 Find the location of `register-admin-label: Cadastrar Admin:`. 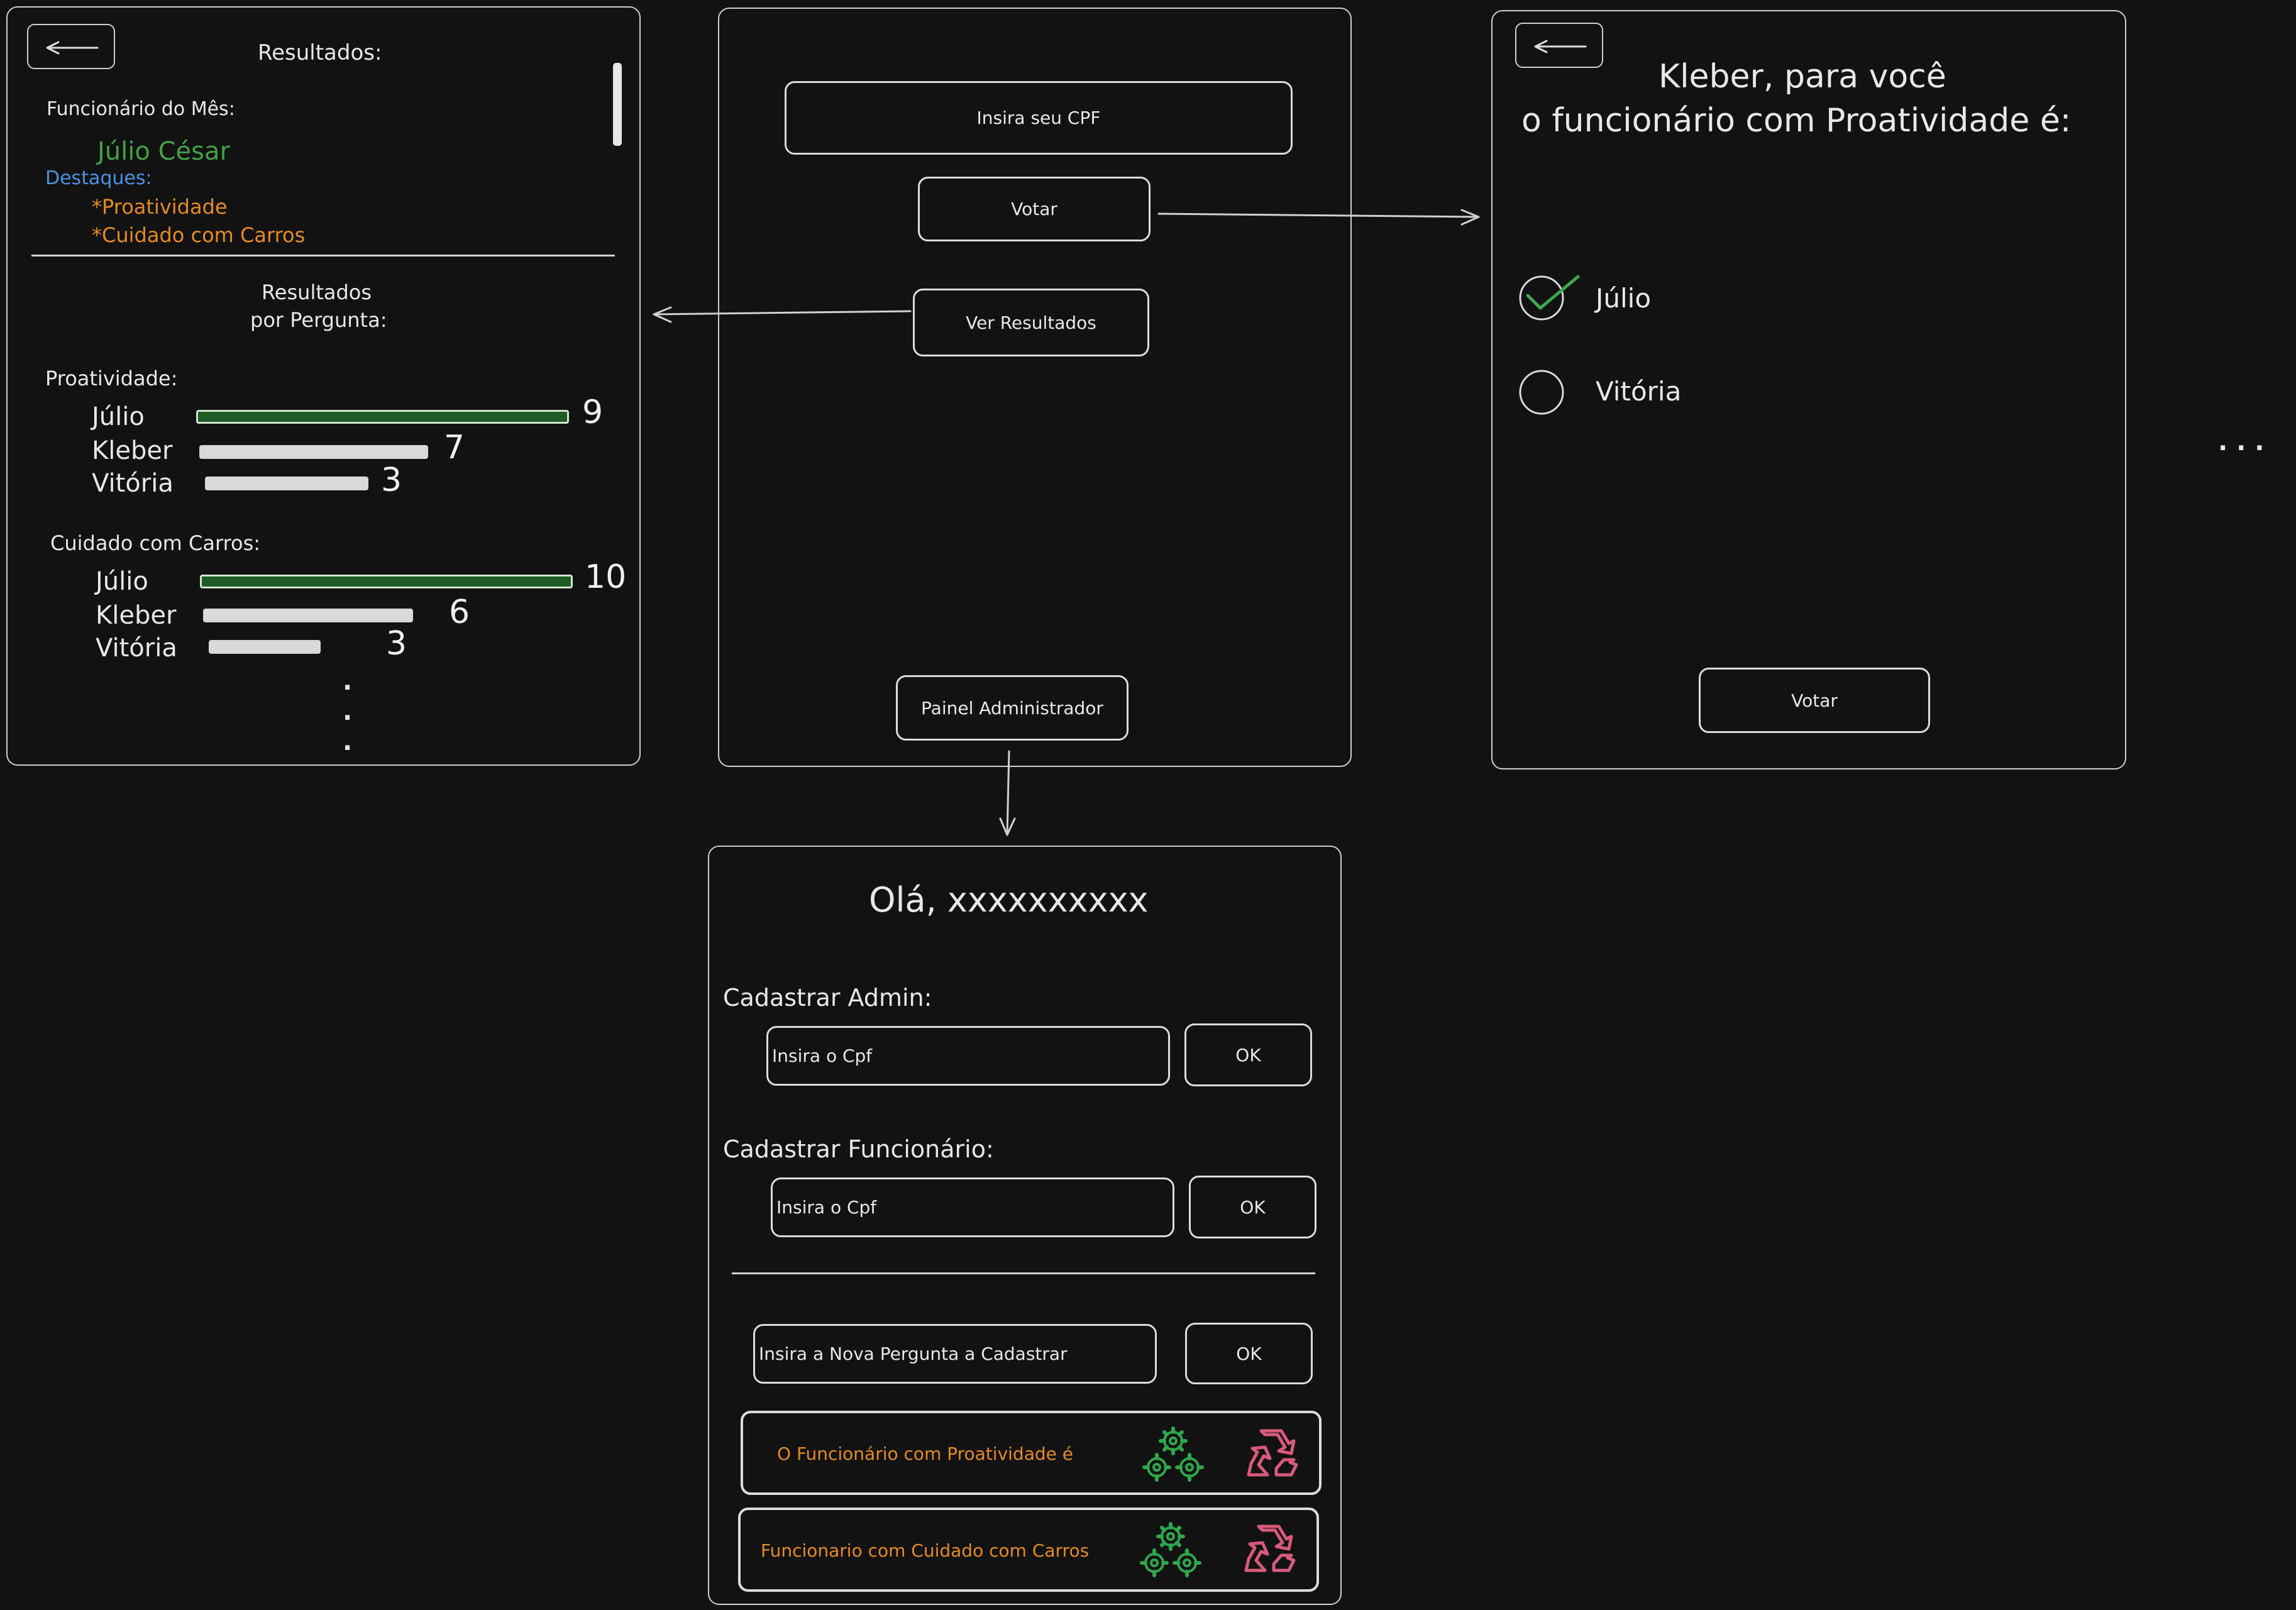

register-admin-label: Cadastrar Admin: is located at coordinates (827, 998).